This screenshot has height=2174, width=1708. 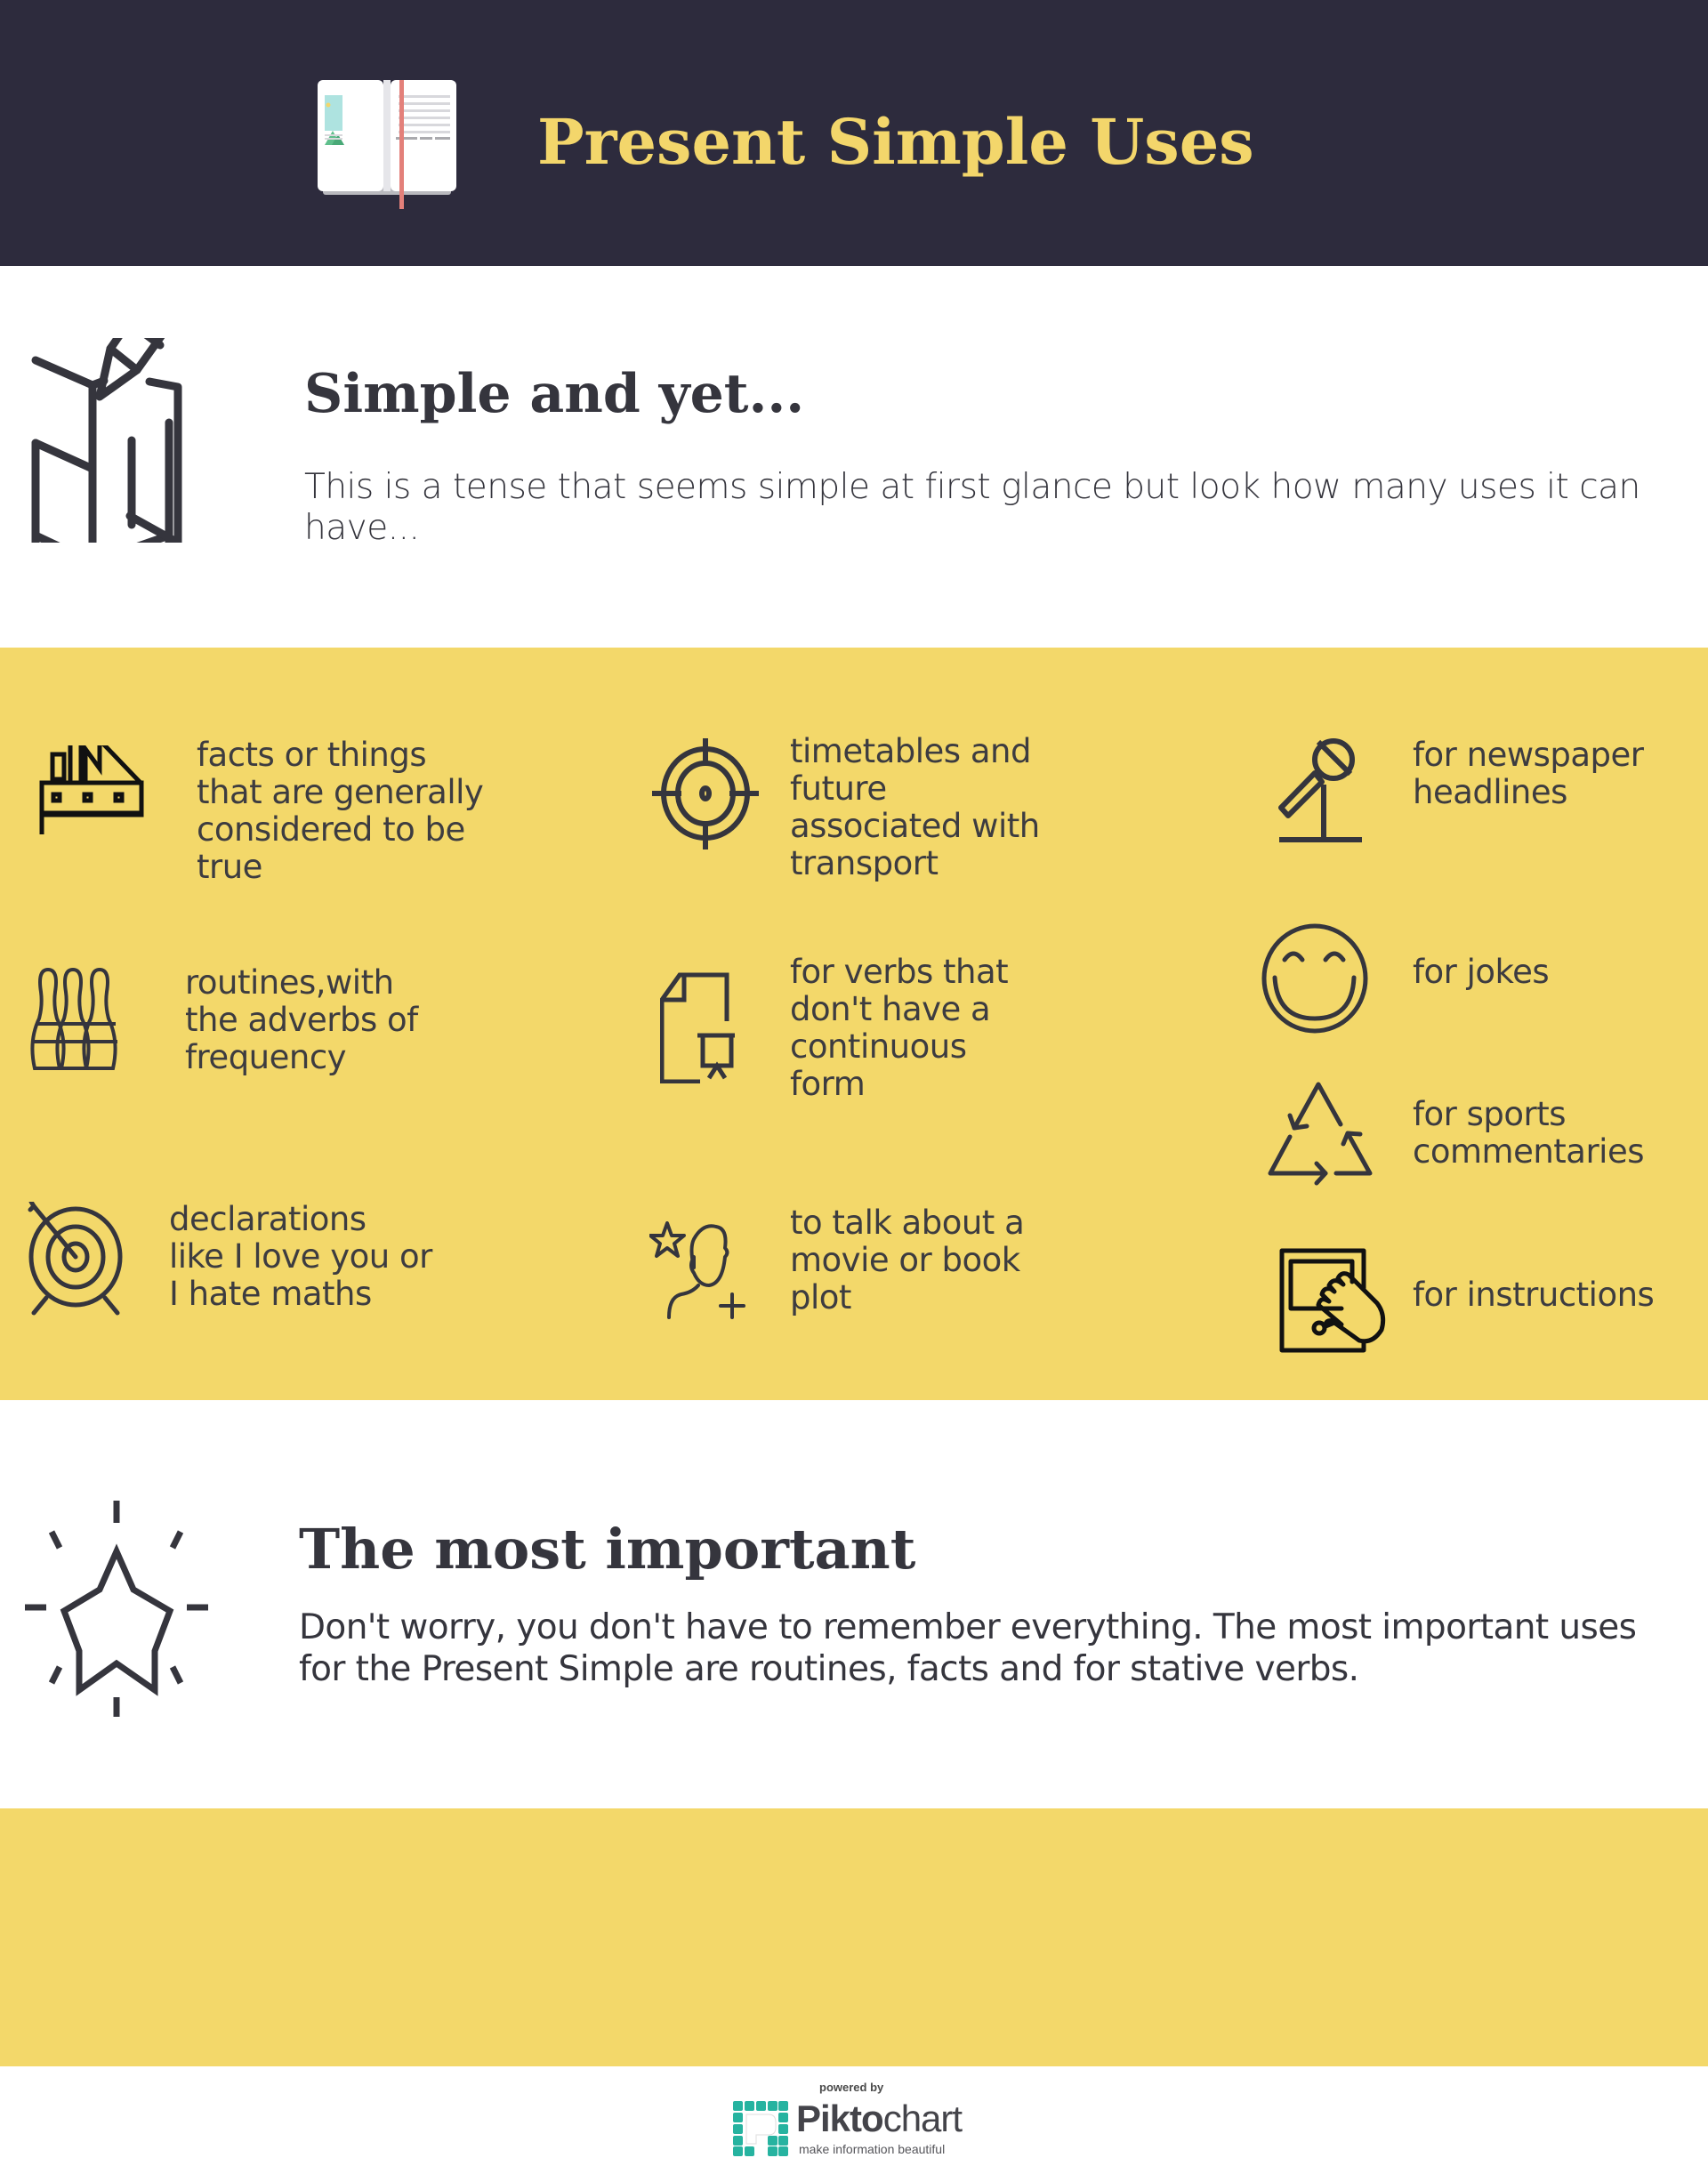 What do you see at coordinates (1481, 972) in the screenshot?
I see `use-text: for jokes` at bounding box center [1481, 972].